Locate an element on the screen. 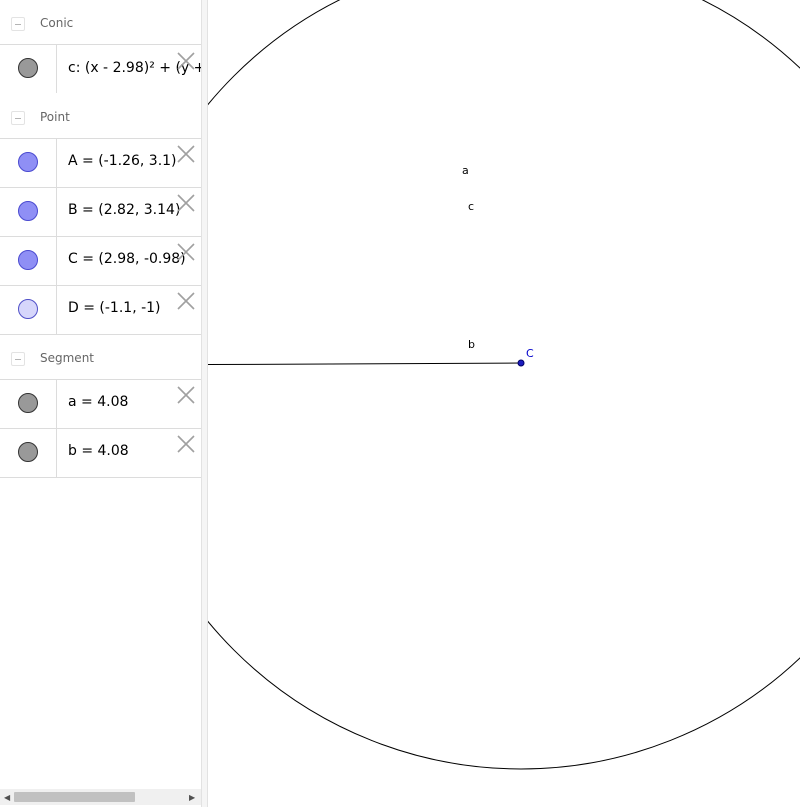 Image resolution: width=800 pixels, height=807 pixels. group-label-conic: Conic is located at coordinates (57, 23).